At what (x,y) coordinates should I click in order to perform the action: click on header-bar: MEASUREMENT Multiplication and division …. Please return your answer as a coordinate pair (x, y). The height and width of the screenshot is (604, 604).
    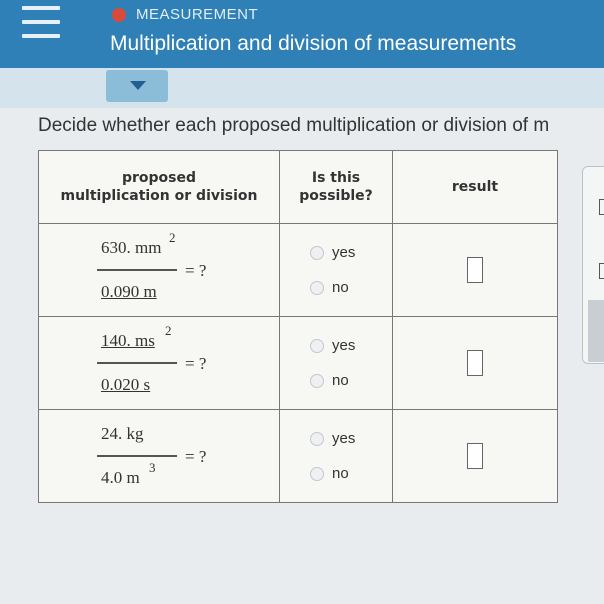
    Looking at the image, I should click on (302, 34).